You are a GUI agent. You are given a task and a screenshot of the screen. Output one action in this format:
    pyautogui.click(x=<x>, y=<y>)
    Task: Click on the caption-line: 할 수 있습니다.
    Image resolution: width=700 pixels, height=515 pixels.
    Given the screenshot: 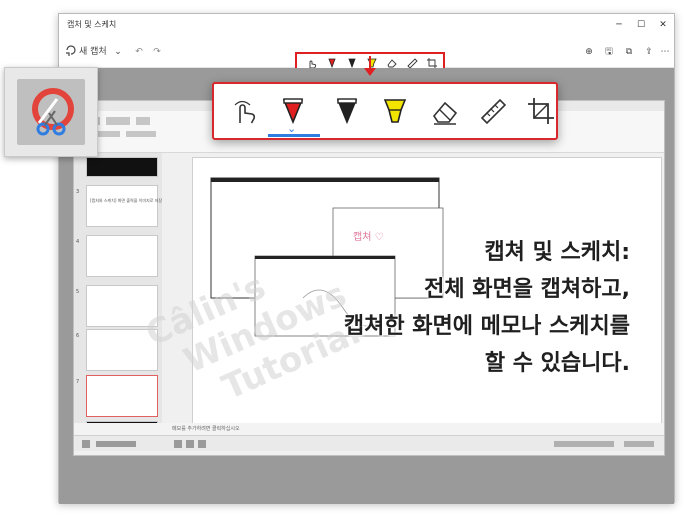 What is the action you would take?
    pyautogui.click(x=557, y=363)
    